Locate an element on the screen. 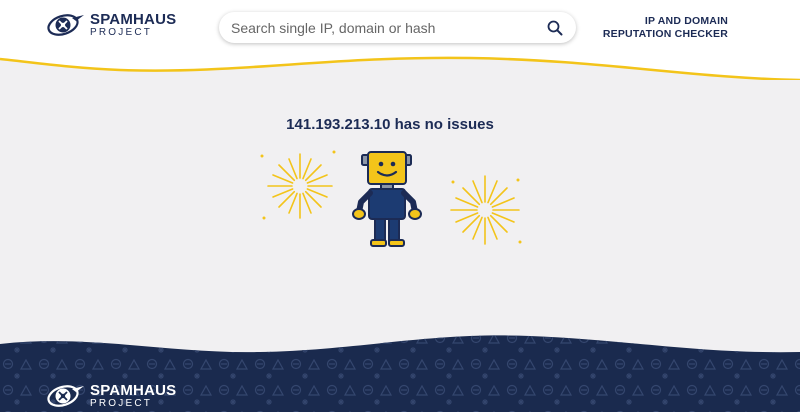 The image size is (800, 412). footer-logo-name: SPAMHAUS is located at coordinates (133, 390).